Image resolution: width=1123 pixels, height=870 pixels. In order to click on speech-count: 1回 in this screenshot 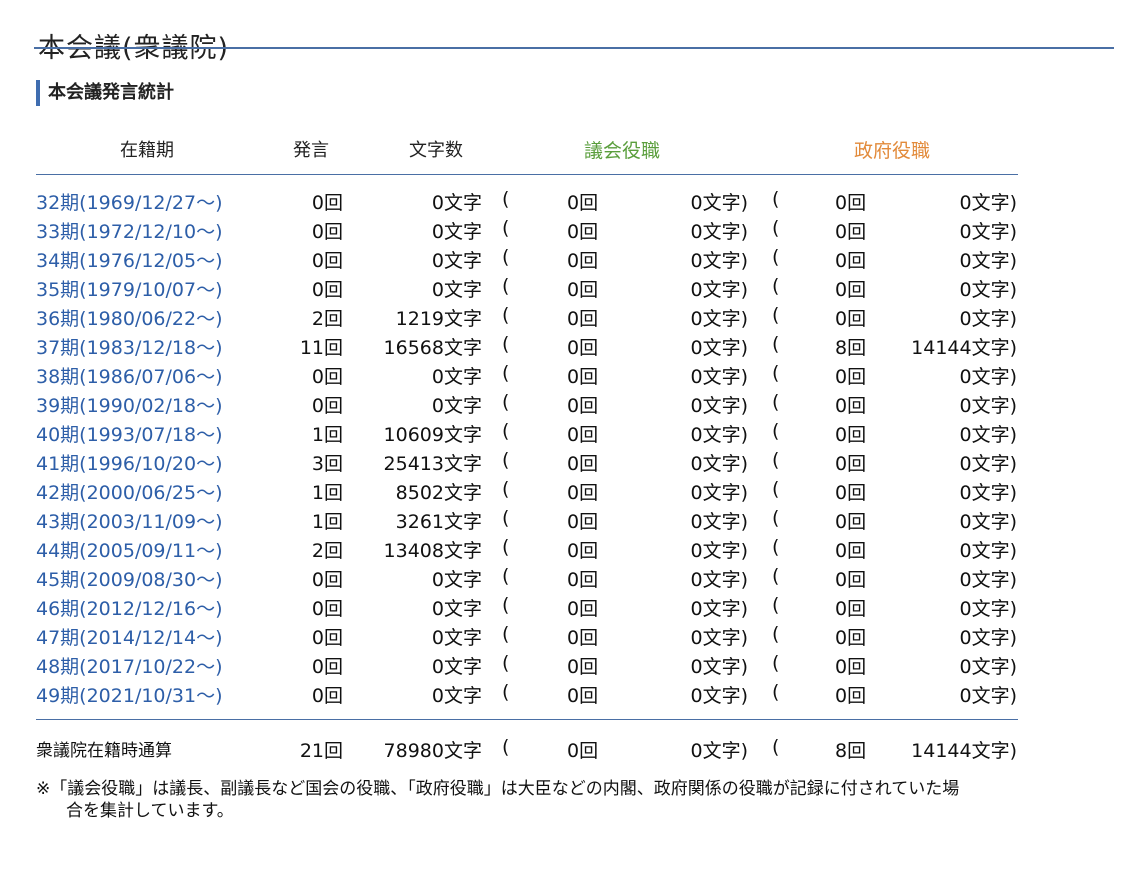, I will do `click(327, 493)`.